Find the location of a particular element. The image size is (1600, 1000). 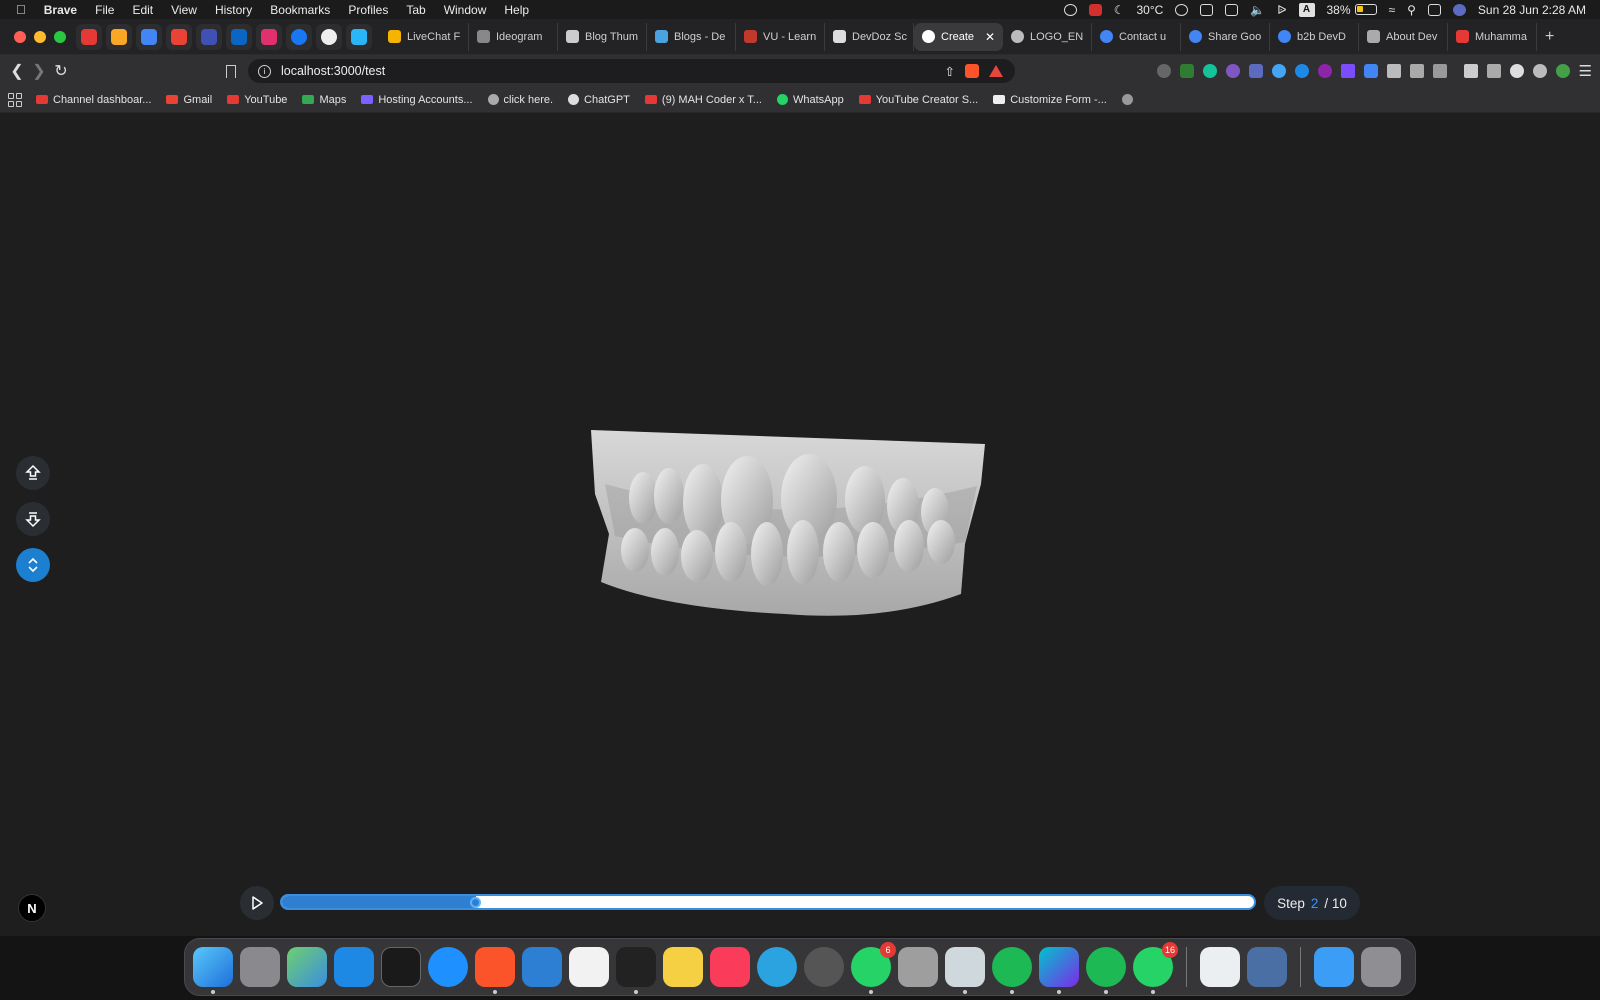

menu-profiles: Profiles is located at coordinates (368, 10).